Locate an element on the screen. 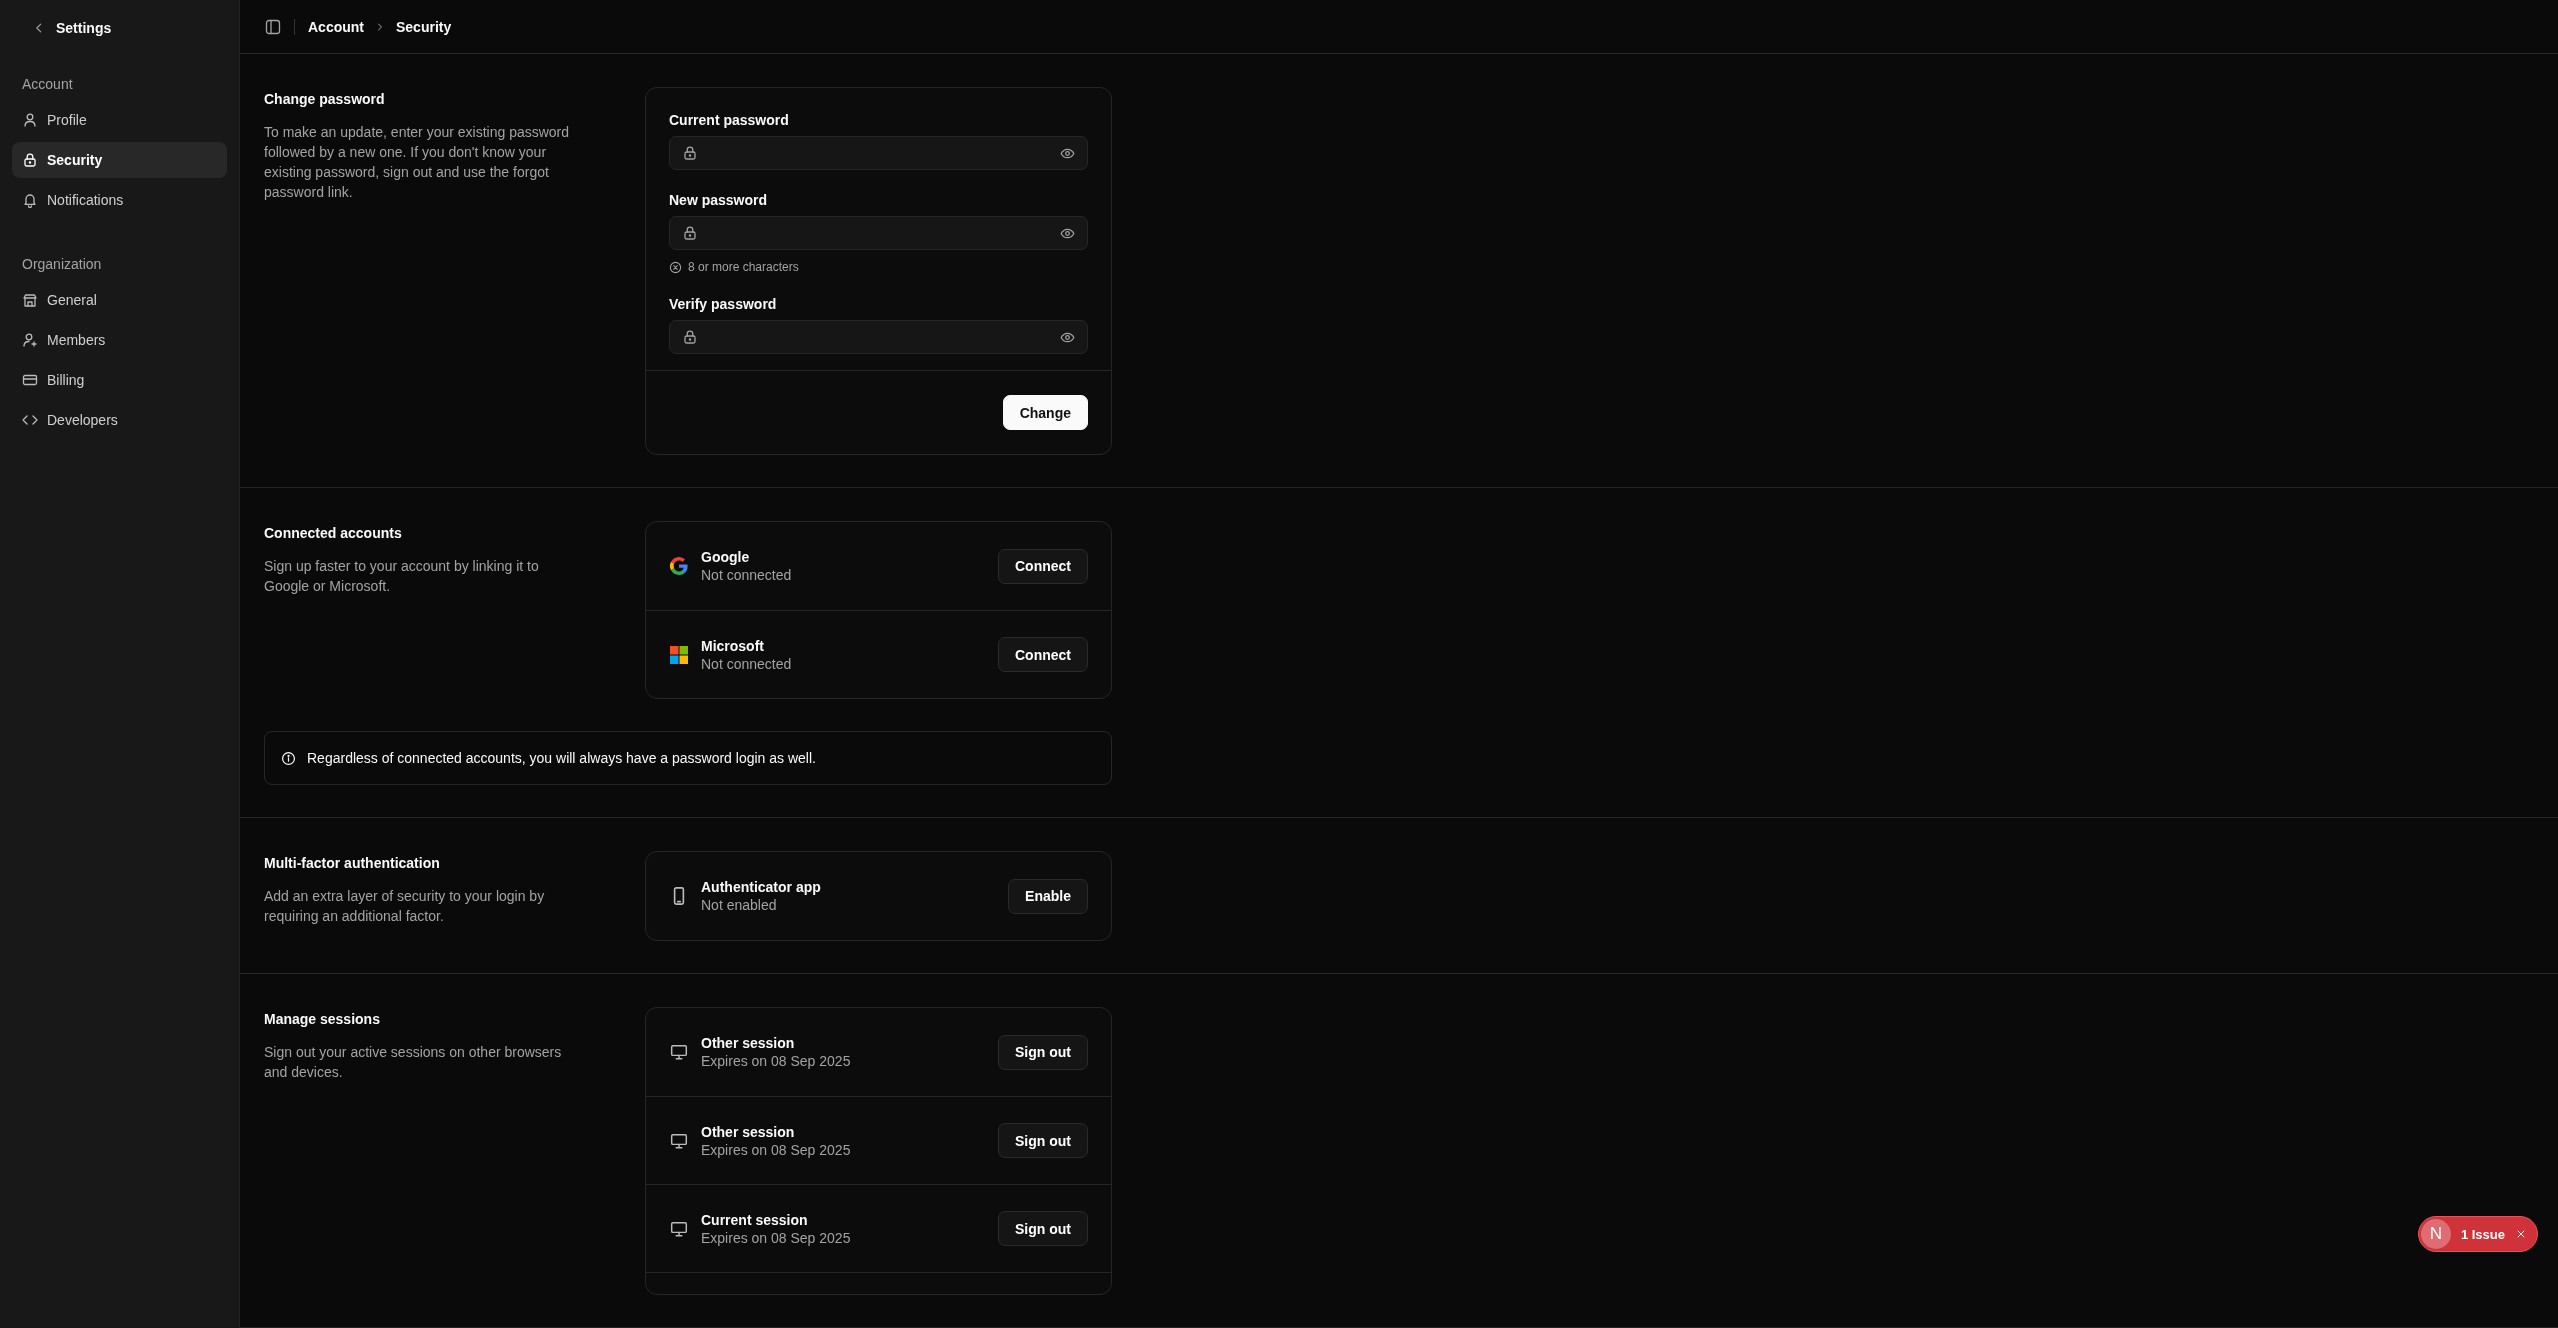 This screenshot has height=1328, width=2558. provider-name: Microsoft is located at coordinates (733, 645).